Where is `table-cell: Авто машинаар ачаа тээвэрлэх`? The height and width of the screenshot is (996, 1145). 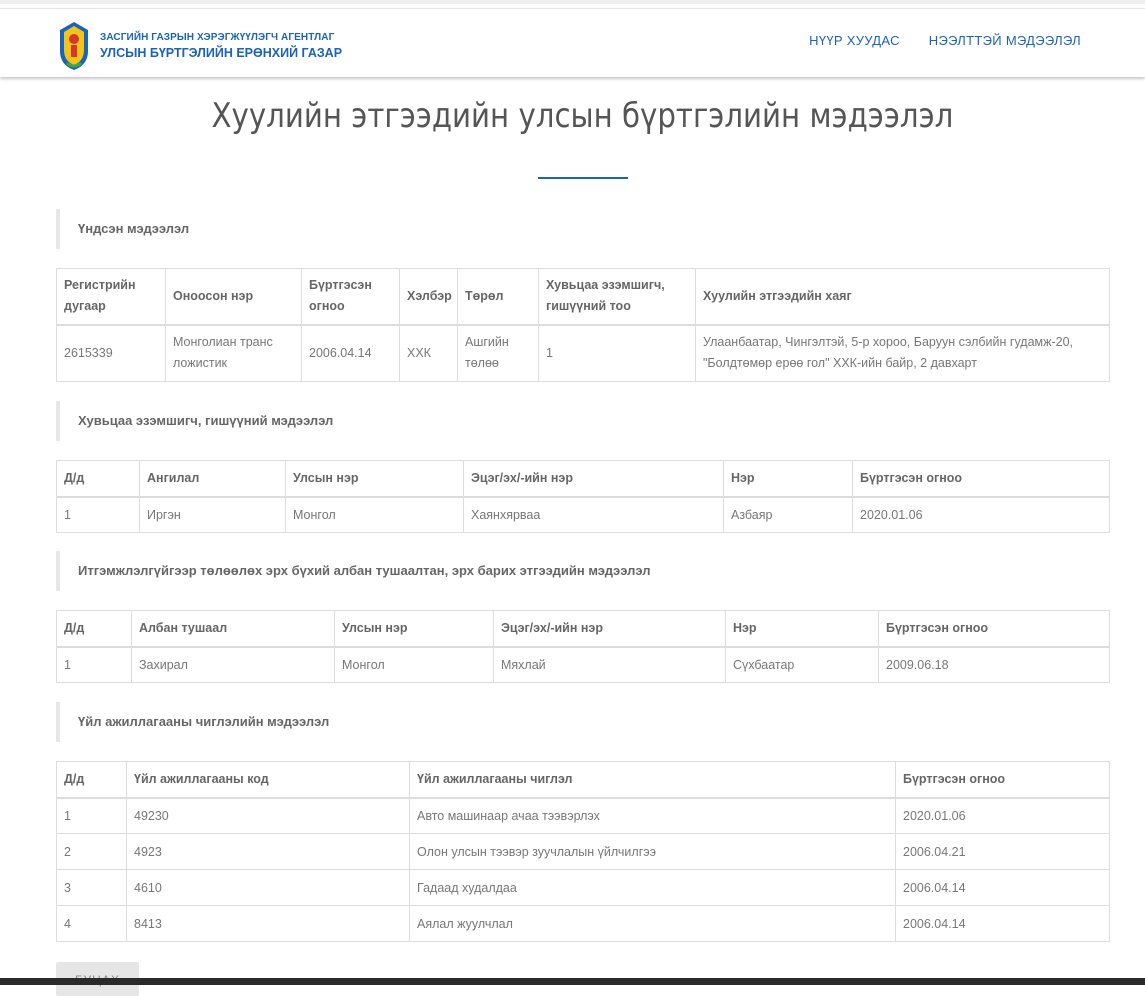 table-cell: Авто машинаар ачаа тээвэрлэх is located at coordinates (652, 815).